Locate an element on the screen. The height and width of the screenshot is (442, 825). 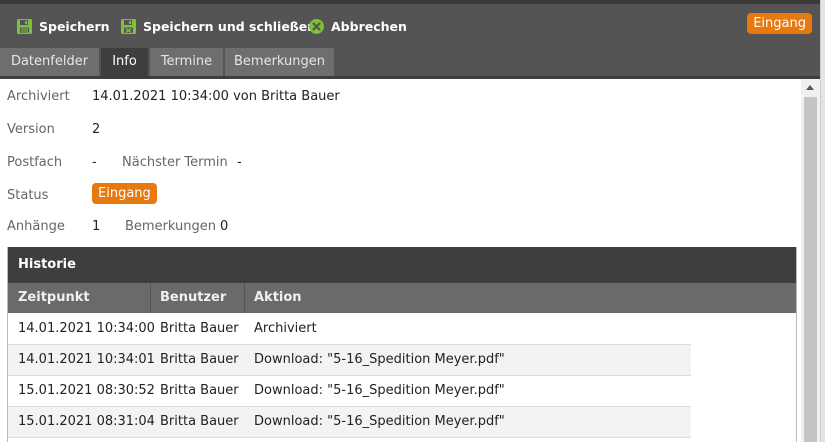
attachments-label: Anhänge is located at coordinates (36, 226).